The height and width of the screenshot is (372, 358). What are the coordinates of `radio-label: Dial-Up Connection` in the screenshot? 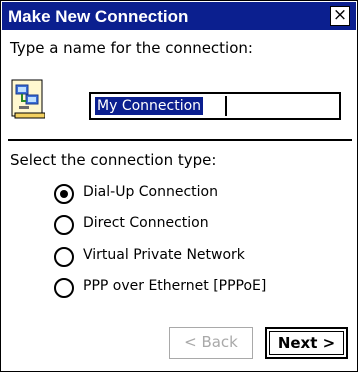 It's located at (150, 192).